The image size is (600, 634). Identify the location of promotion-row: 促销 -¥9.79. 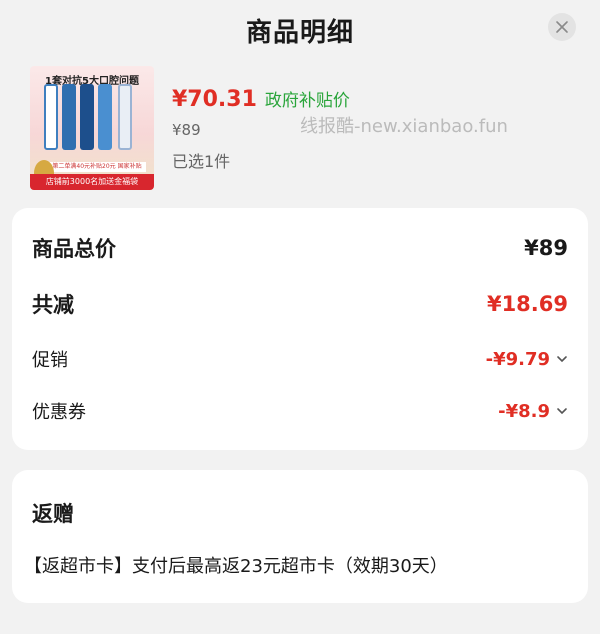
(300, 359).